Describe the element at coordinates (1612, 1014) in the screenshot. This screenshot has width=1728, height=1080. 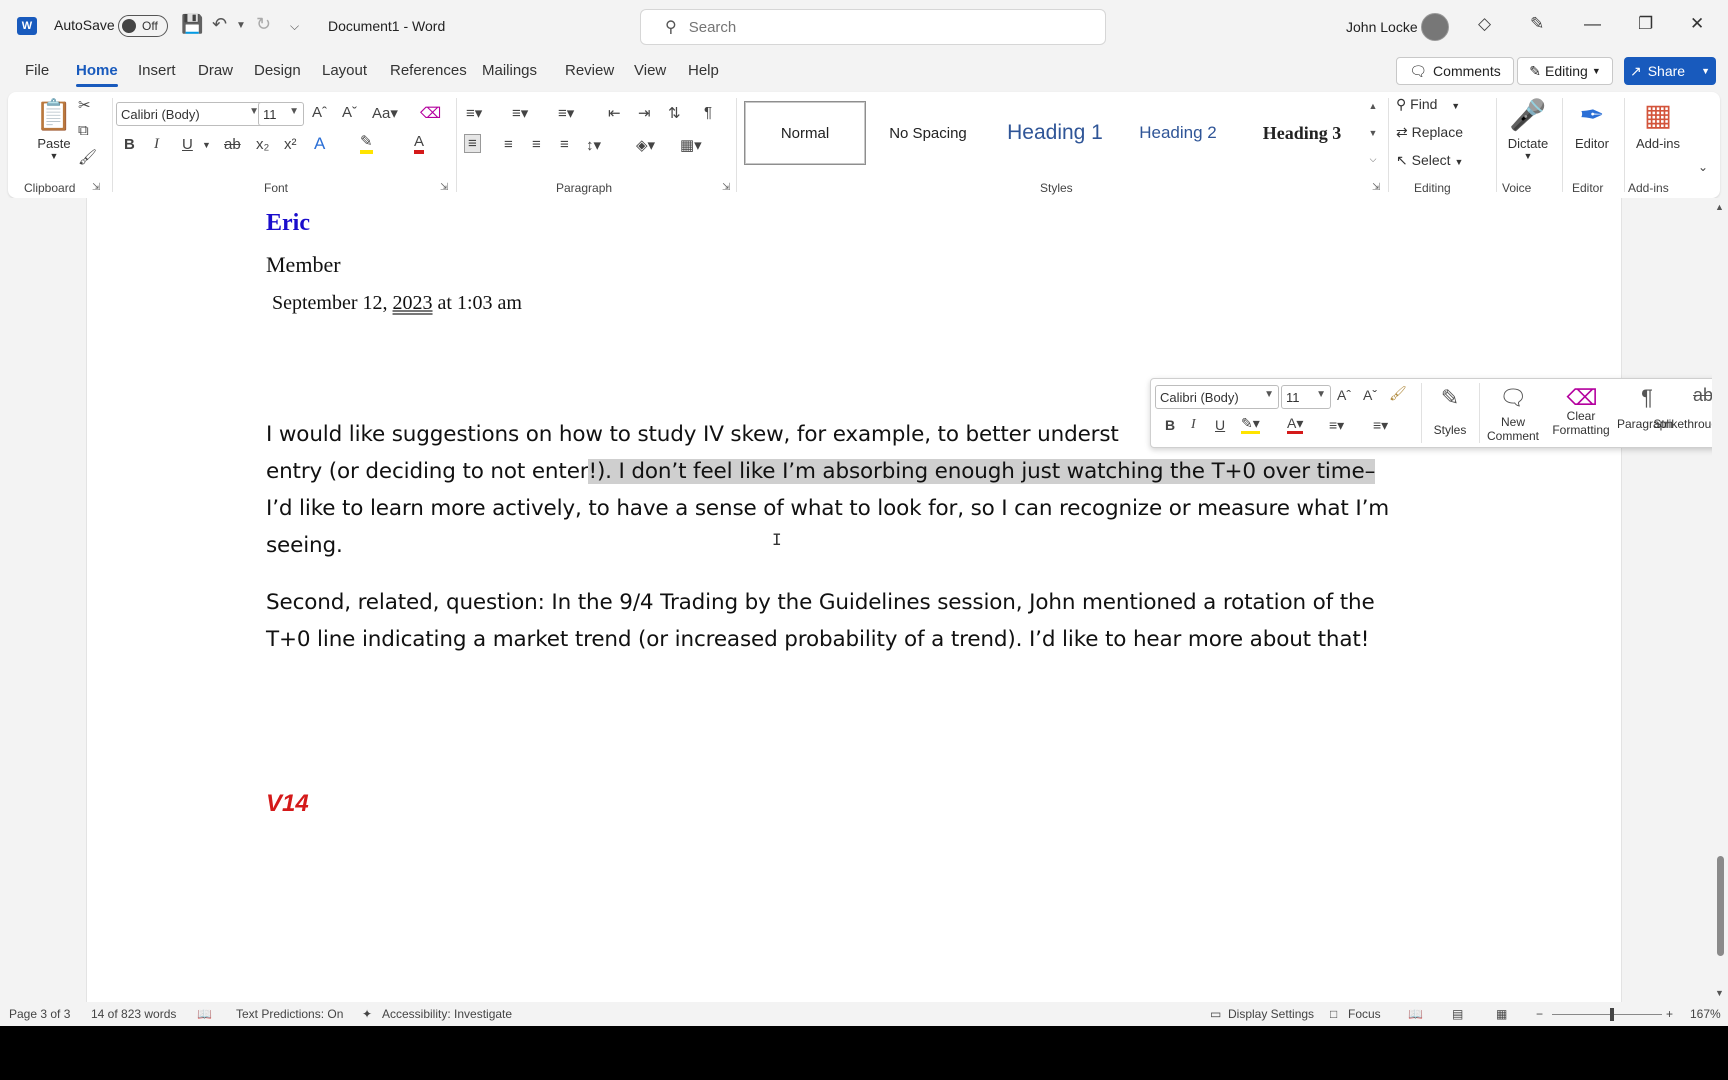
I see `zoom-slider-thumb` at that location.